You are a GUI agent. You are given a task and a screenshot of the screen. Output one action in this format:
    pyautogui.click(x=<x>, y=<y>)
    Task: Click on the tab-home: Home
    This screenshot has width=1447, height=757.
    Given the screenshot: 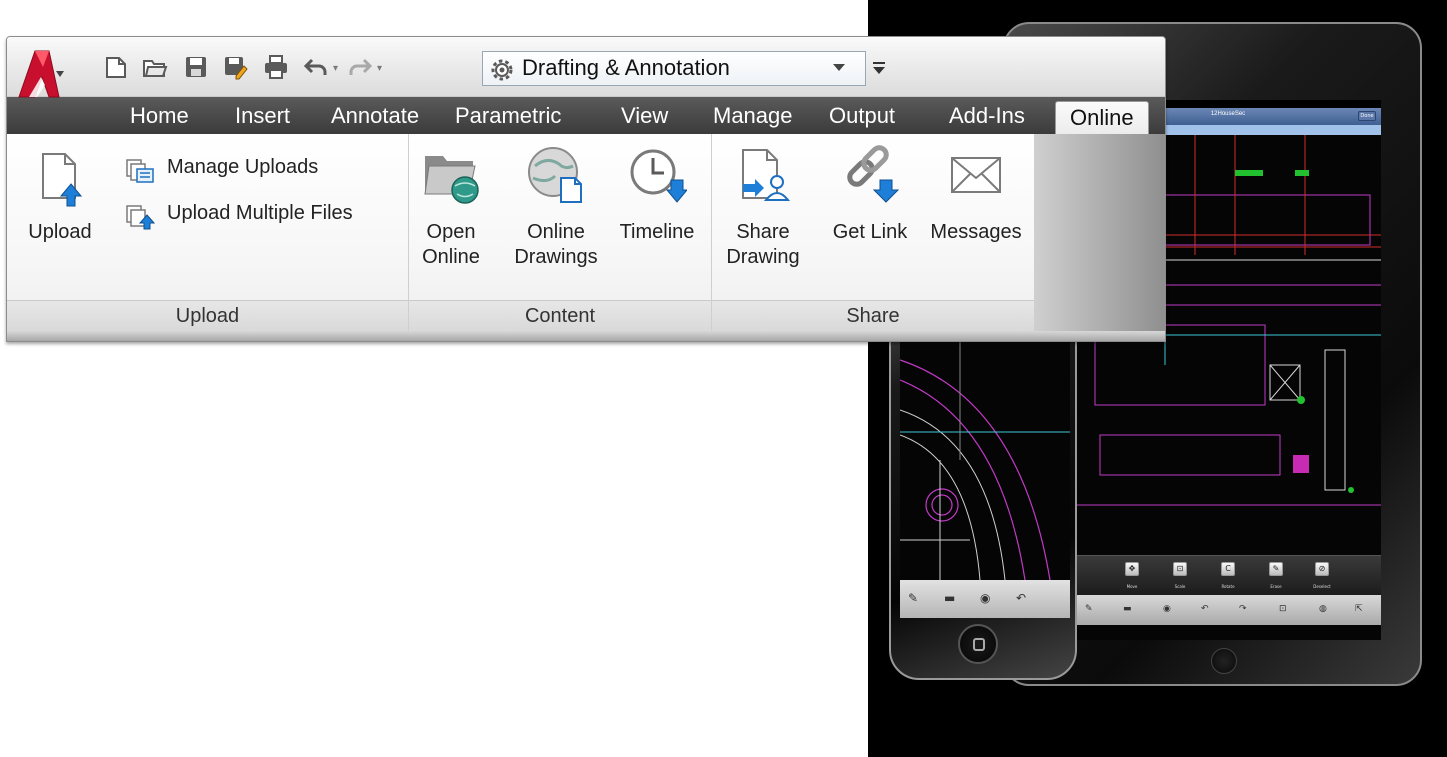 What is the action you would take?
    pyautogui.click(x=159, y=116)
    